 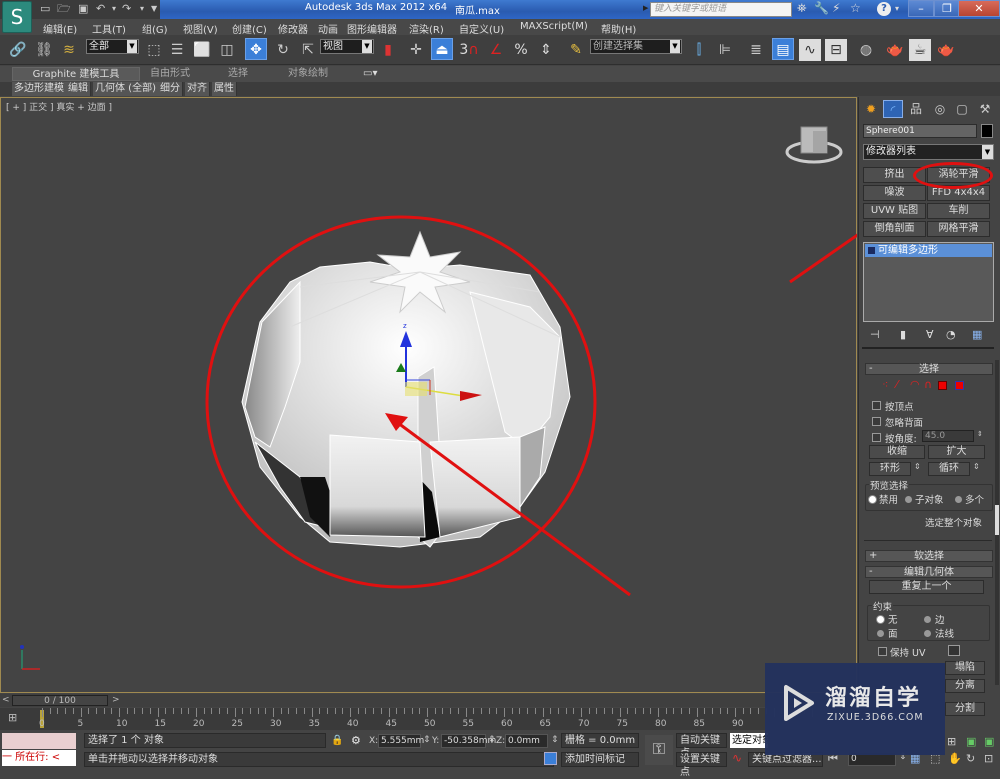 I want to click on angle-spinner-arrows-icon: ⇕, so click(x=980, y=434).